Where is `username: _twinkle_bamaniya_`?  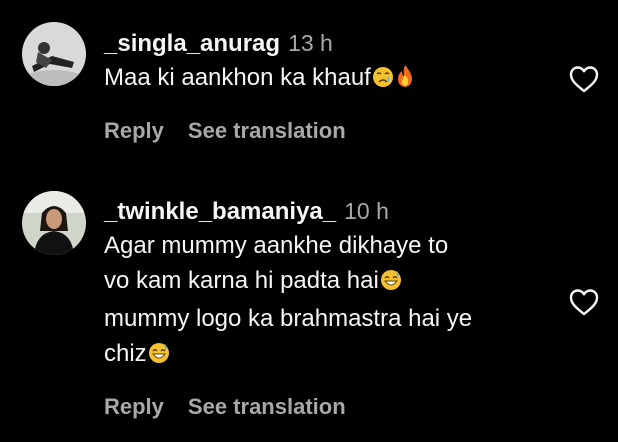 username: _twinkle_bamaniya_ is located at coordinates (220, 211).